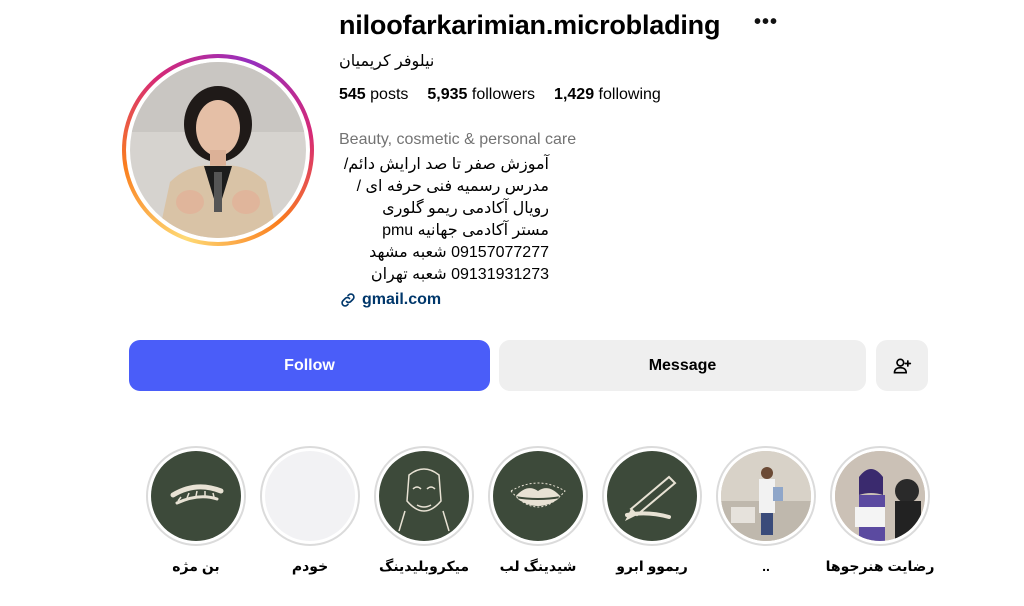  Describe the element at coordinates (423, 566) in the screenshot. I see `highlight-label: میکروبلیدینگ` at that location.